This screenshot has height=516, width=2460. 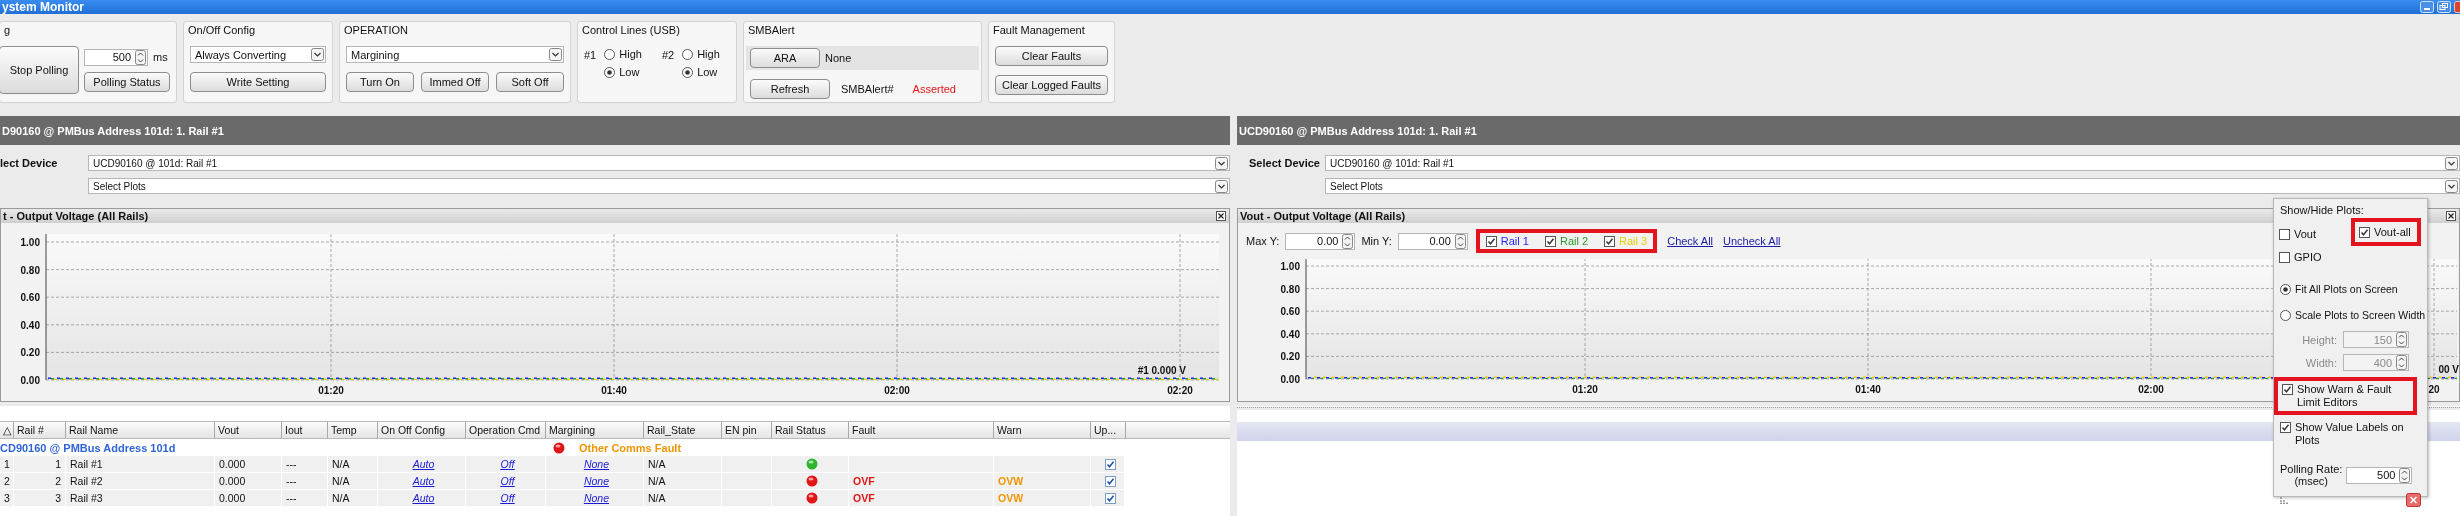 I want to click on axis-label: 1.00, so click(x=1290, y=266).